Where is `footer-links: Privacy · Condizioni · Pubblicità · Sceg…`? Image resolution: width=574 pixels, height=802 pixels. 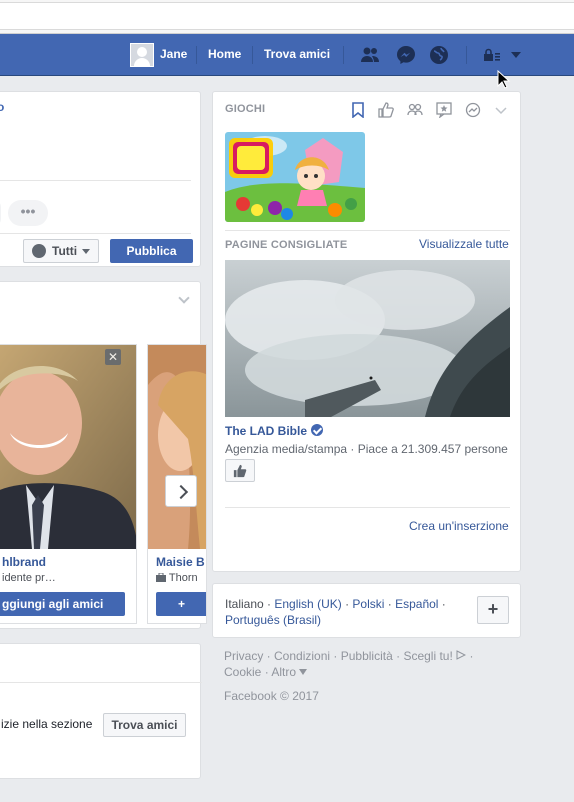 footer-links: Privacy · Condizioni · Pubblicità · Sceg… is located at coordinates (349, 664).